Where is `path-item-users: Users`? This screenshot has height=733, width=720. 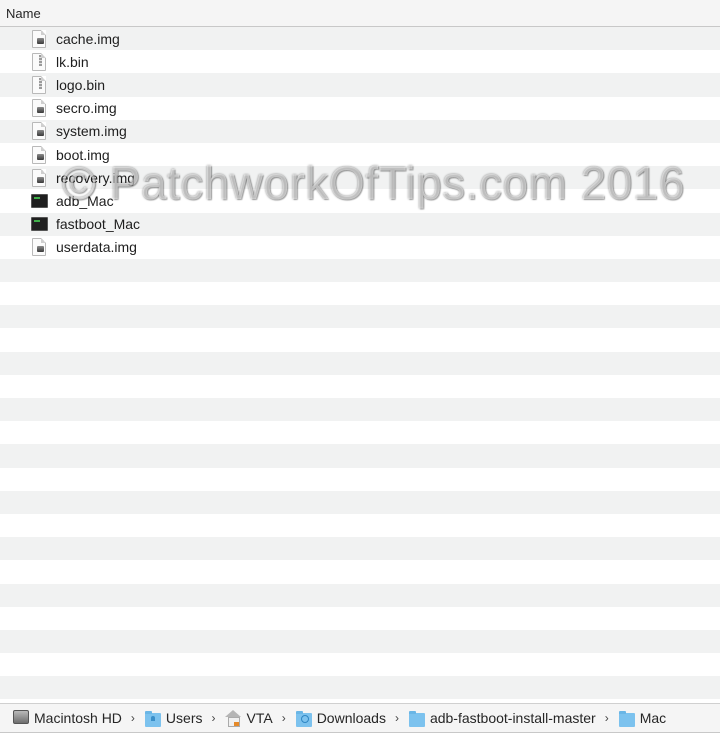 path-item-users: Users is located at coordinates (173, 718).